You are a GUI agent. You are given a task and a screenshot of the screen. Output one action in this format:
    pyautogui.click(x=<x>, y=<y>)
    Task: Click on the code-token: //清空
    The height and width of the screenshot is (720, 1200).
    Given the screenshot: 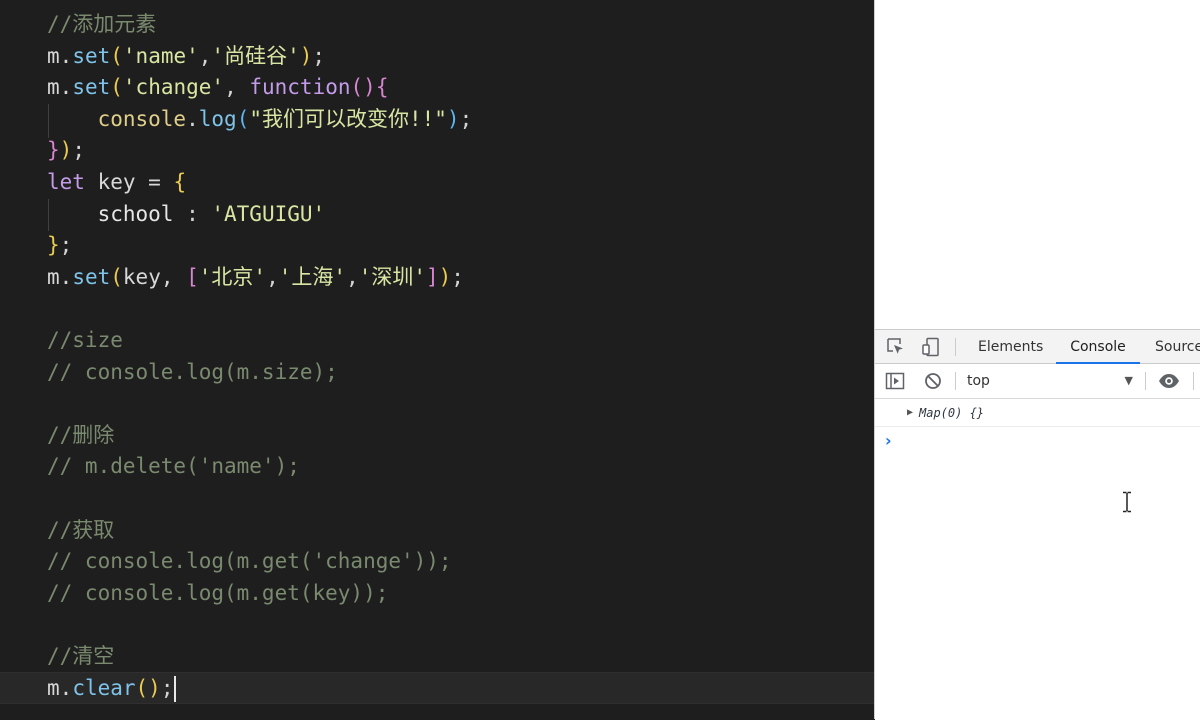 What is the action you would take?
    pyautogui.click(x=81, y=656)
    